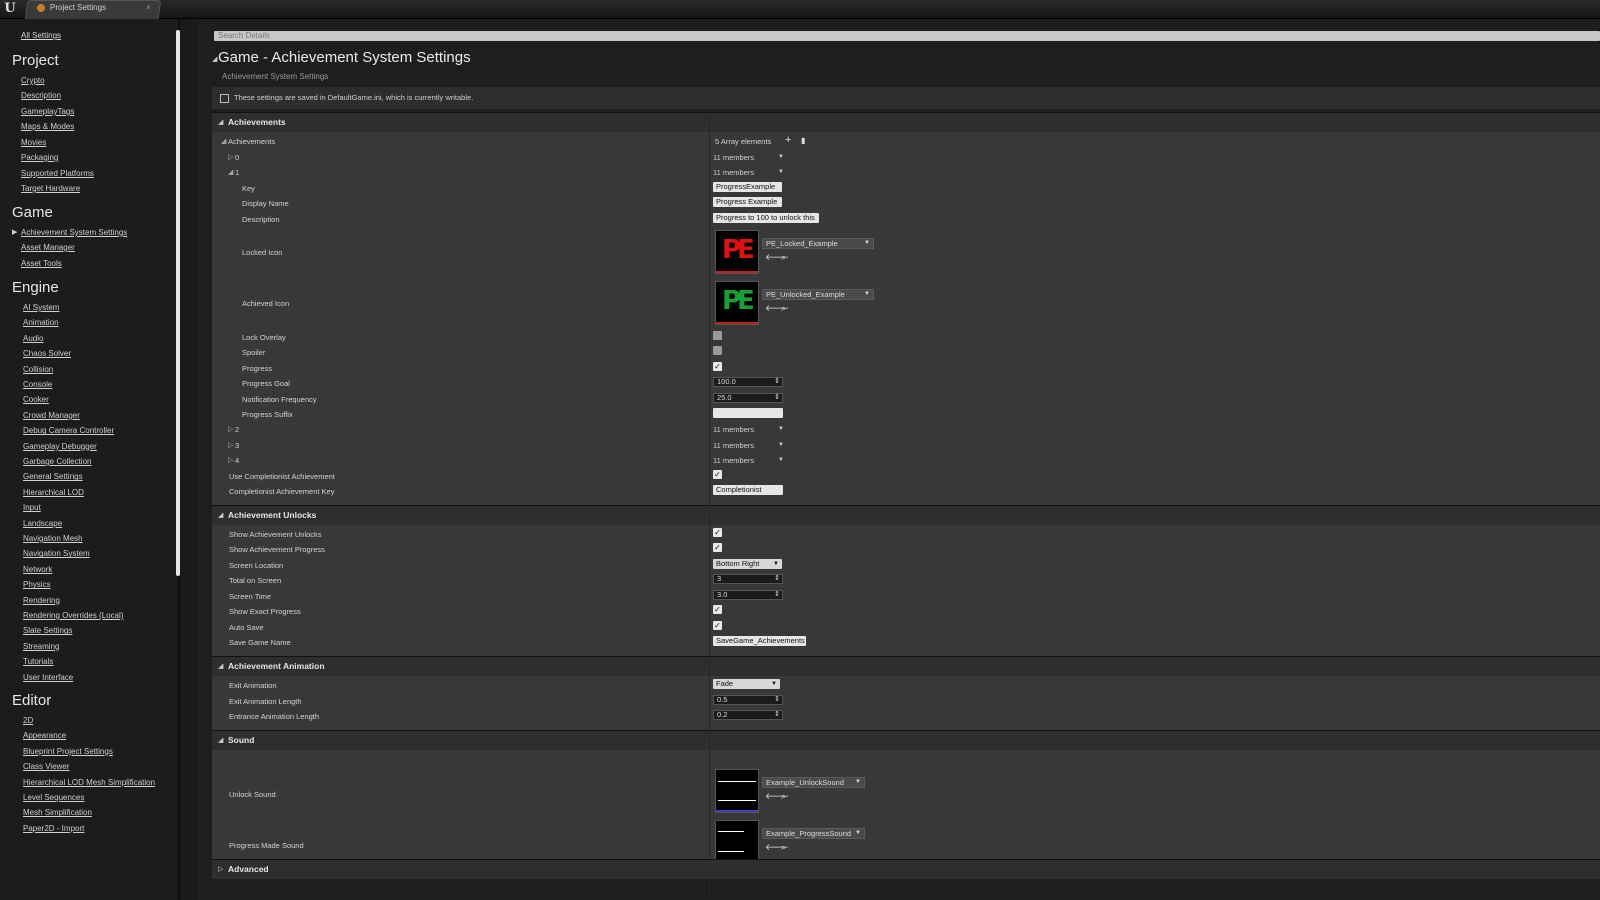  Describe the element at coordinates (813, 782) in the screenshot. I see `unlock-sound-asset-picker: Example_UnlockSound ▼` at that location.